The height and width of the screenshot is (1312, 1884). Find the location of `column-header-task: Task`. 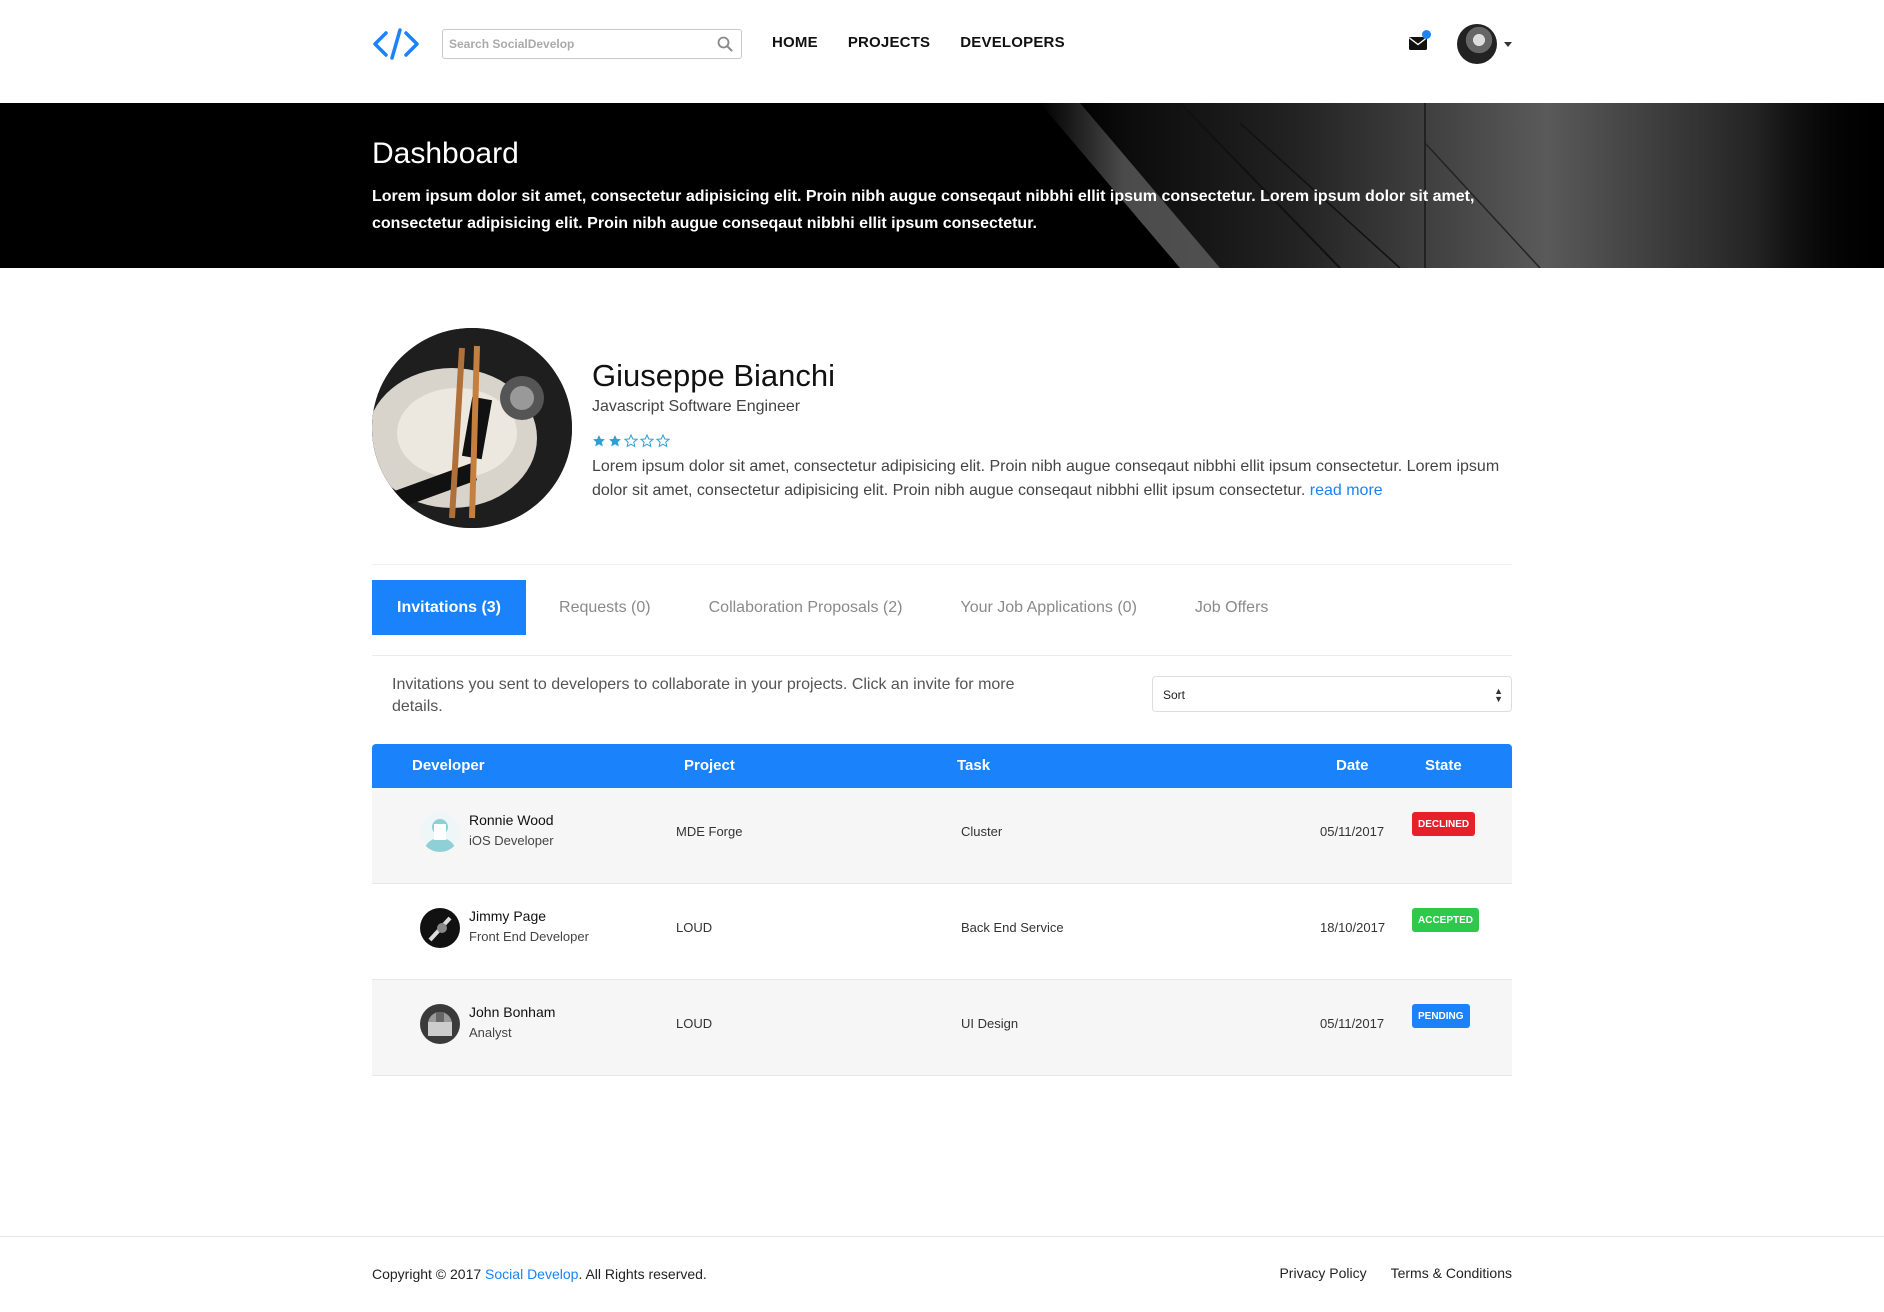

column-header-task: Task is located at coordinates (974, 765).